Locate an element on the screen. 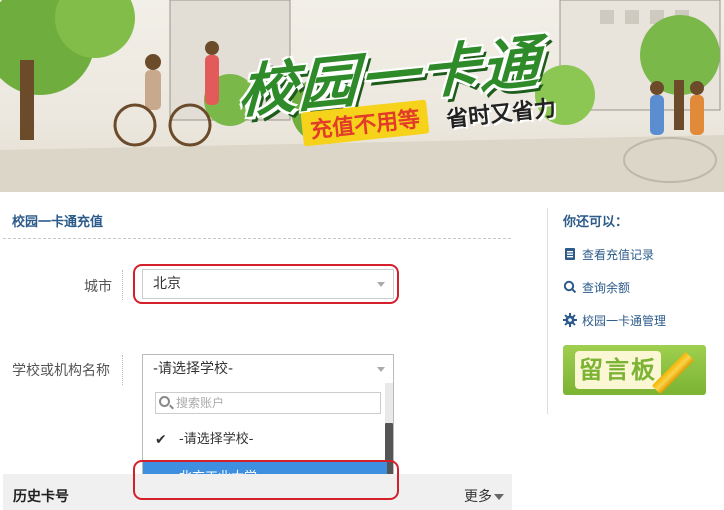 Image resolution: width=724 pixels, height=510 pixels. dropdown-search-input: 搜索账户 is located at coordinates (268, 403).